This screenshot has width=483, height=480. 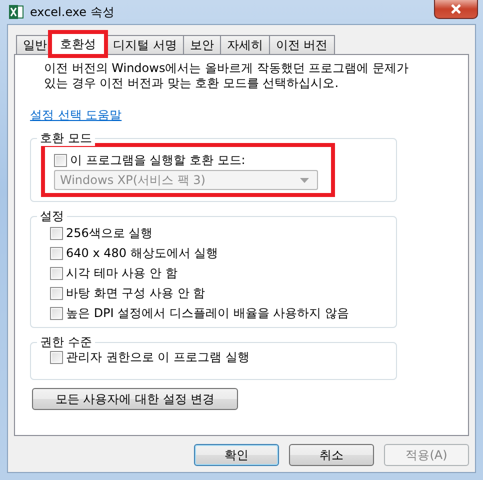 What do you see at coordinates (122, 273) in the screenshot?
I see `checkbox-label: 시각 테마 사용 안 함` at bounding box center [122, 273].